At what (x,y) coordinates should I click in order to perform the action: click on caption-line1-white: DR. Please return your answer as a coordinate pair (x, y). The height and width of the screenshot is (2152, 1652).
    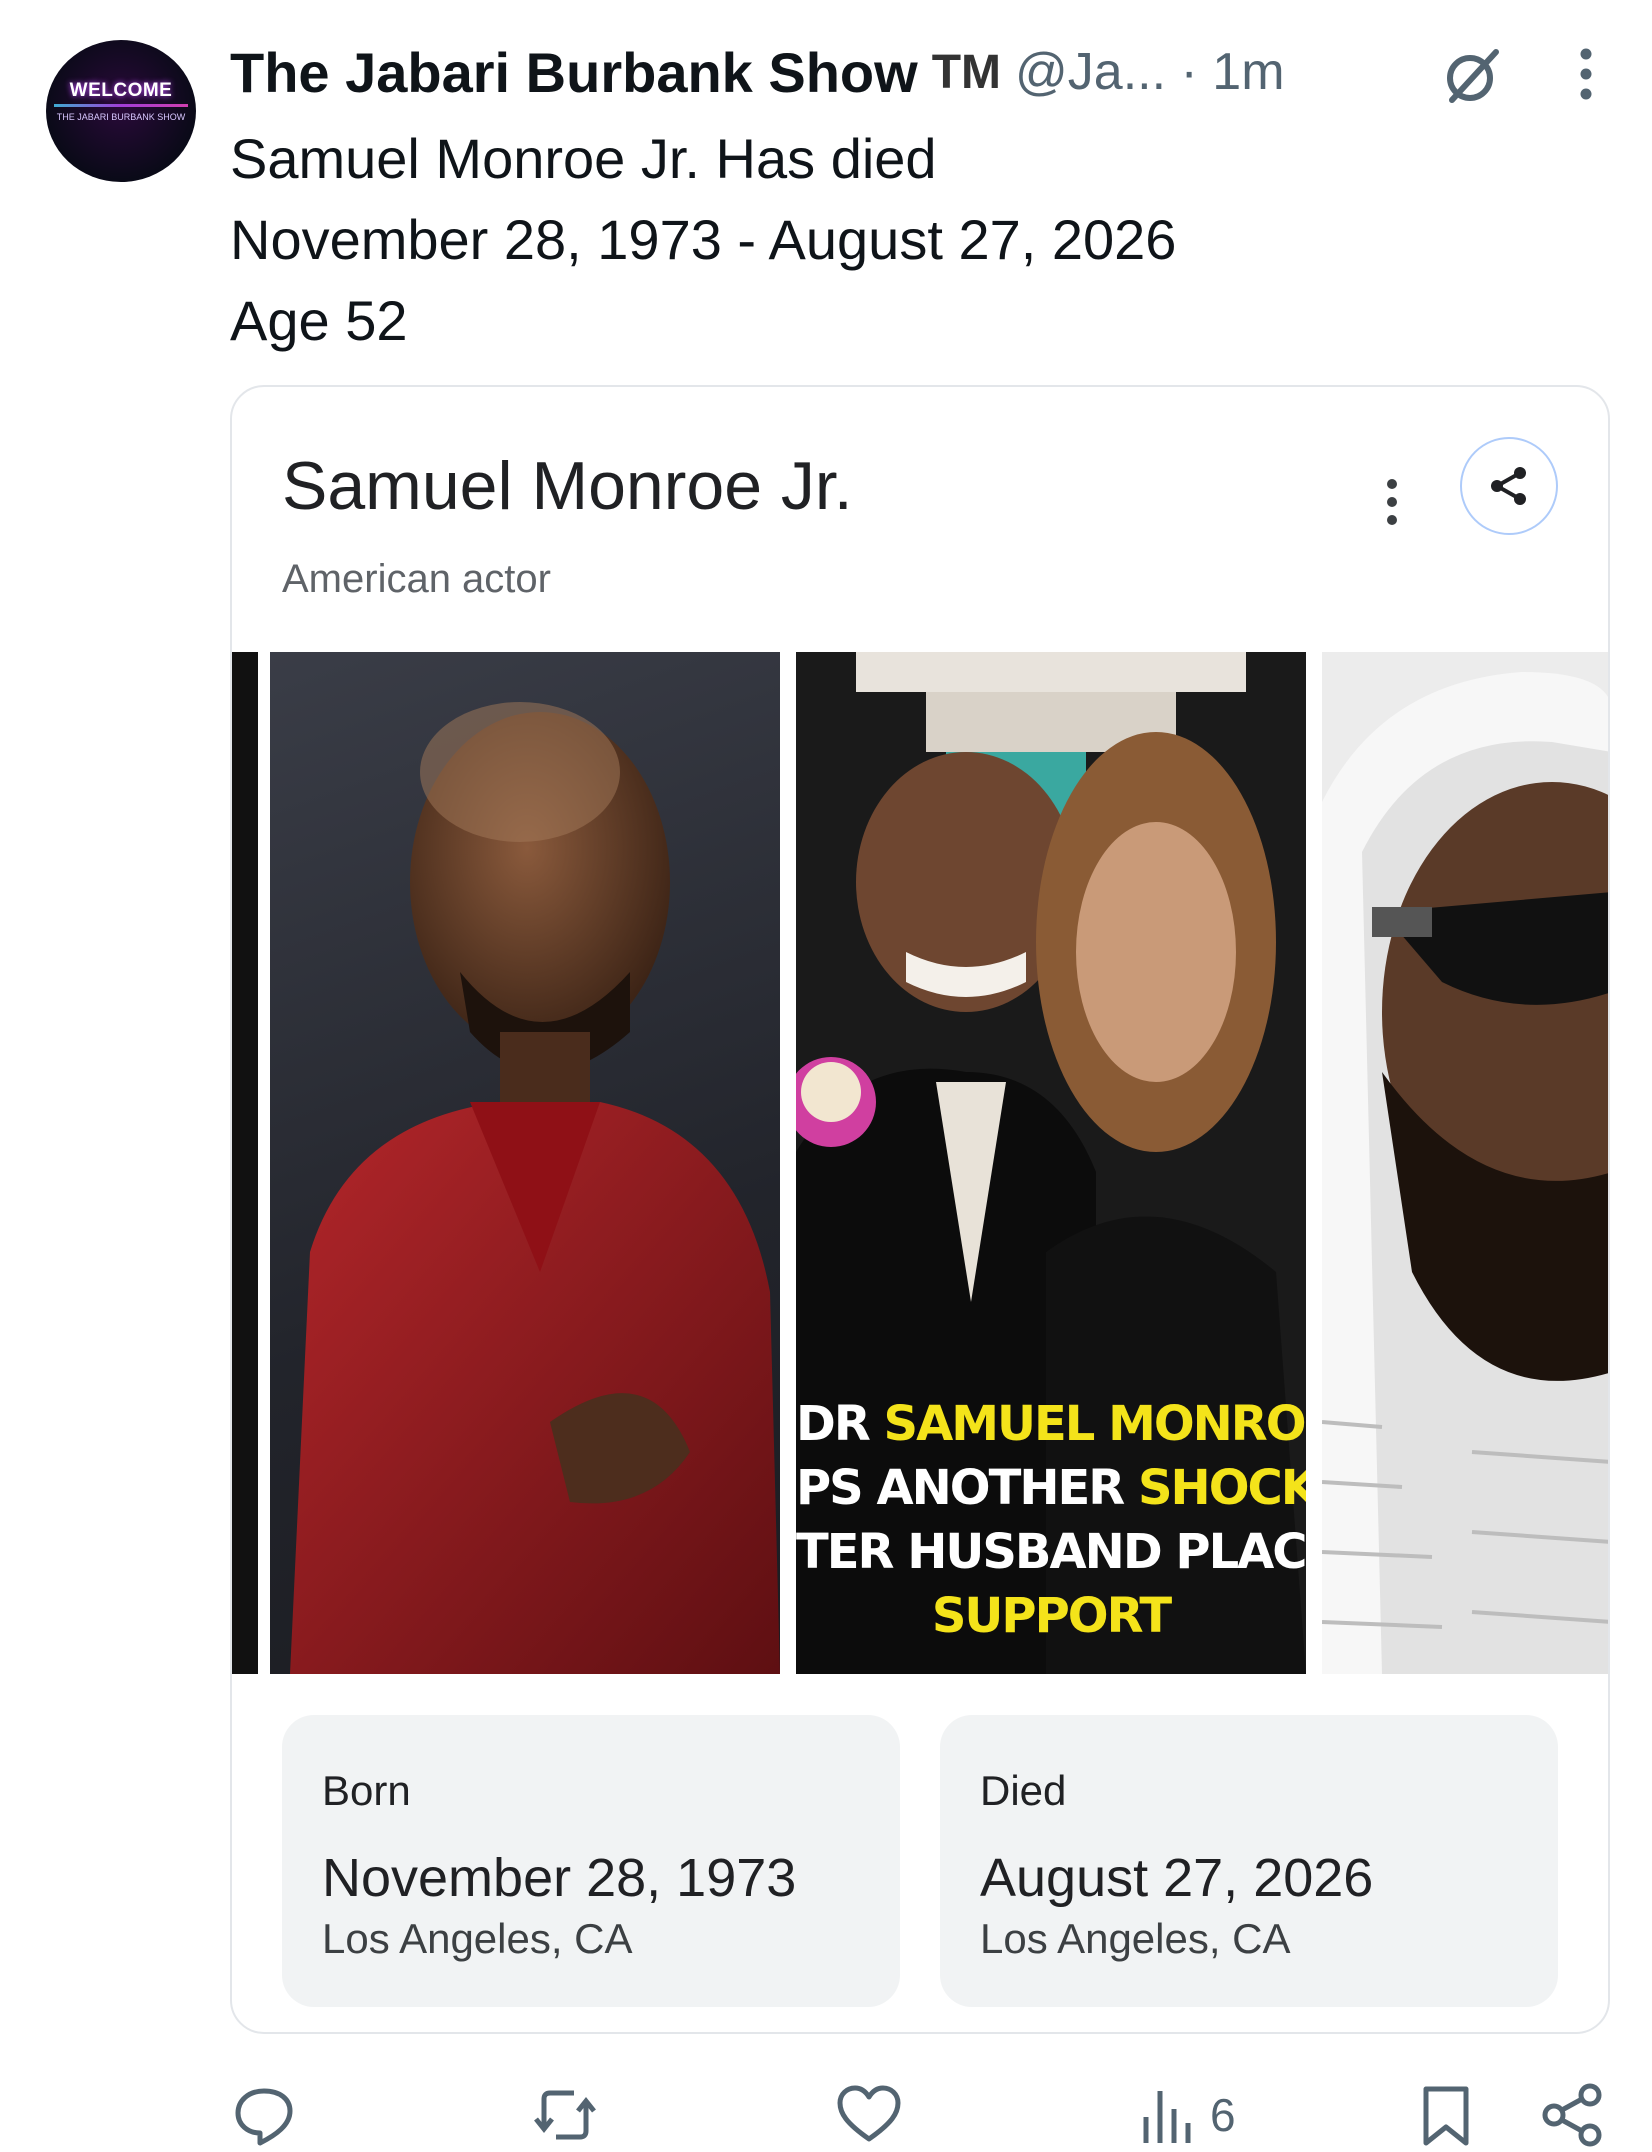
    Looking at the image, I should click on (840, 1424).